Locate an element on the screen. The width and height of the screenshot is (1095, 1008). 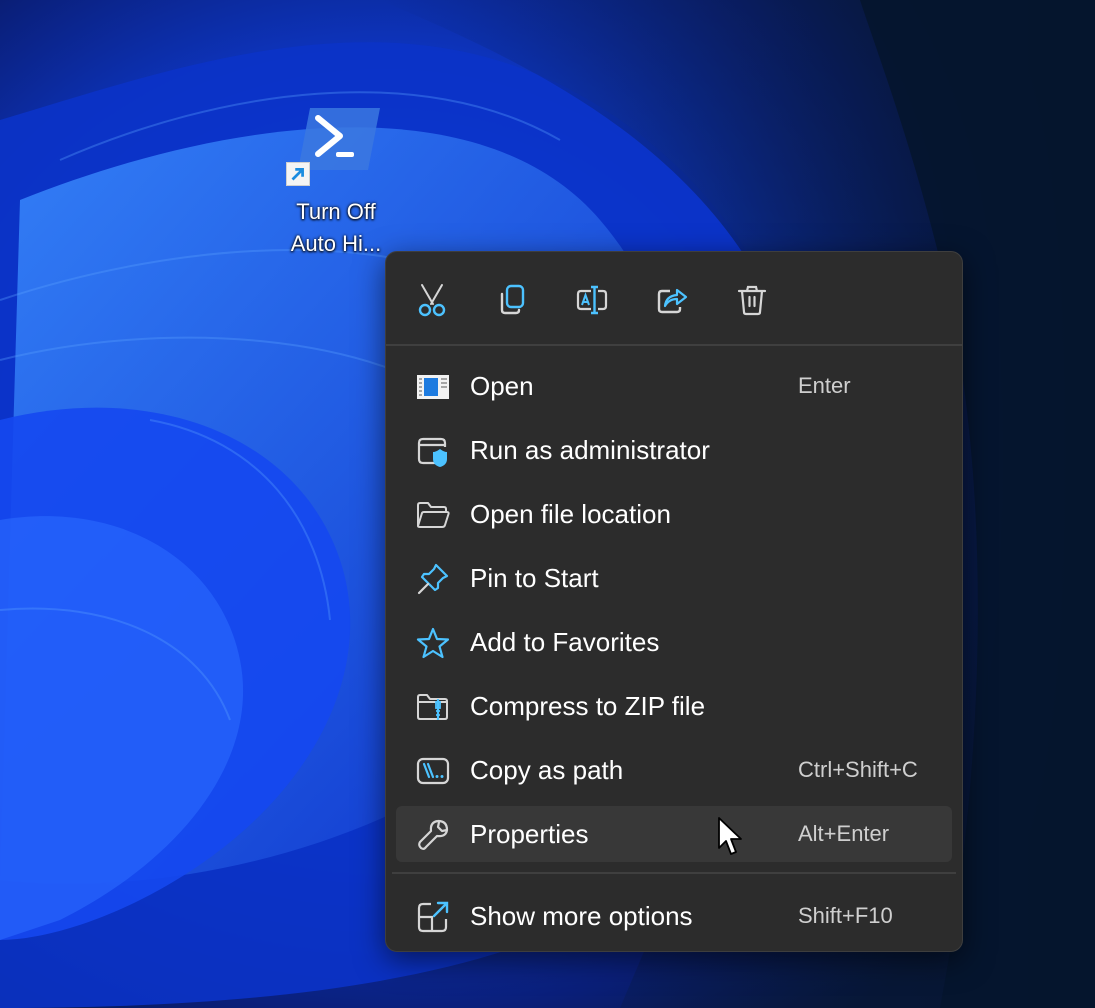
menu-item-label: Show more options is located at coordinates (581, 915).